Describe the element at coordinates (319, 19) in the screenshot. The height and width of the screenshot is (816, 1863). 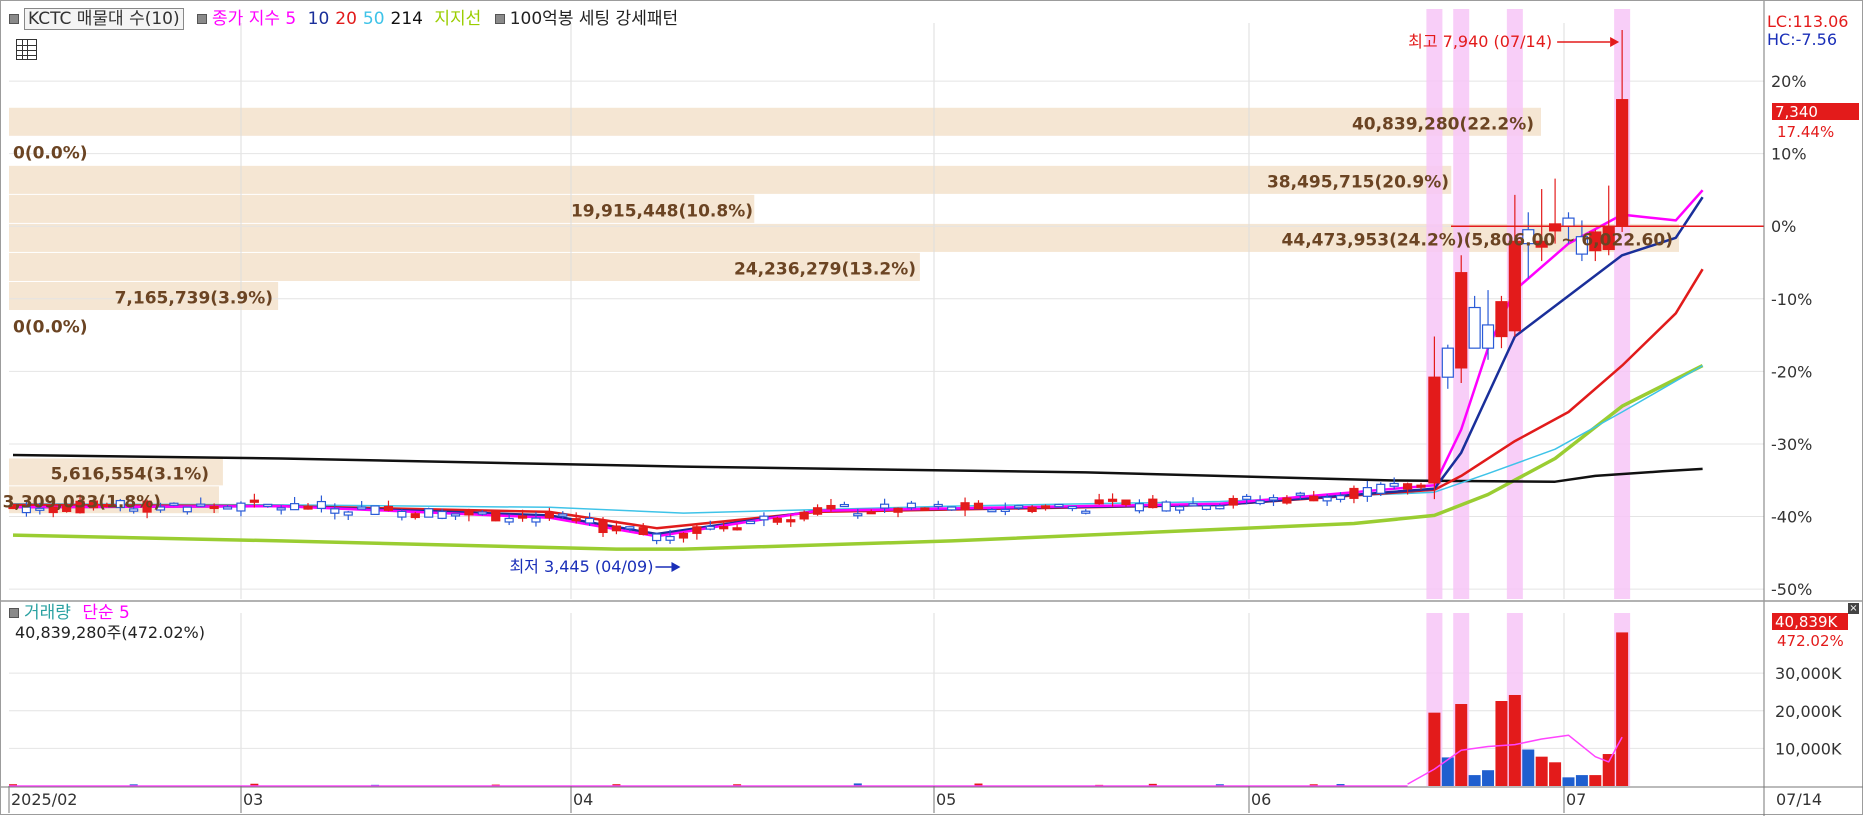
I see `ma-period-10: 10` at that location.